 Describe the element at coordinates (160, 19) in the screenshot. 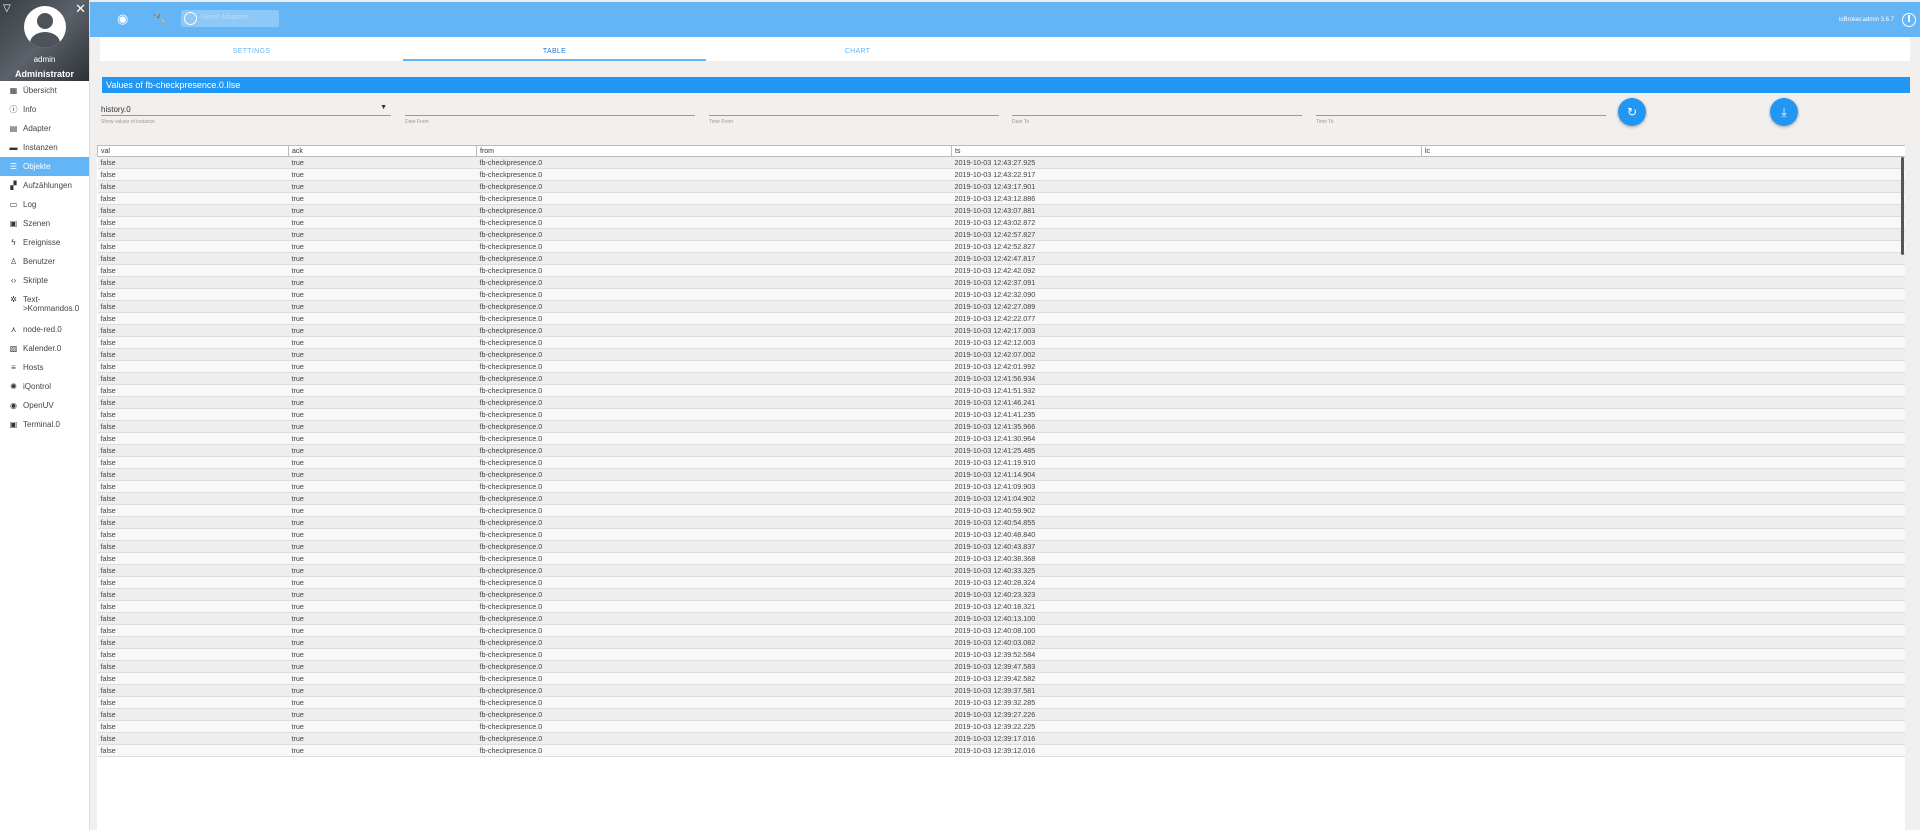

I see `wrench-icon: 🔧` at that location.